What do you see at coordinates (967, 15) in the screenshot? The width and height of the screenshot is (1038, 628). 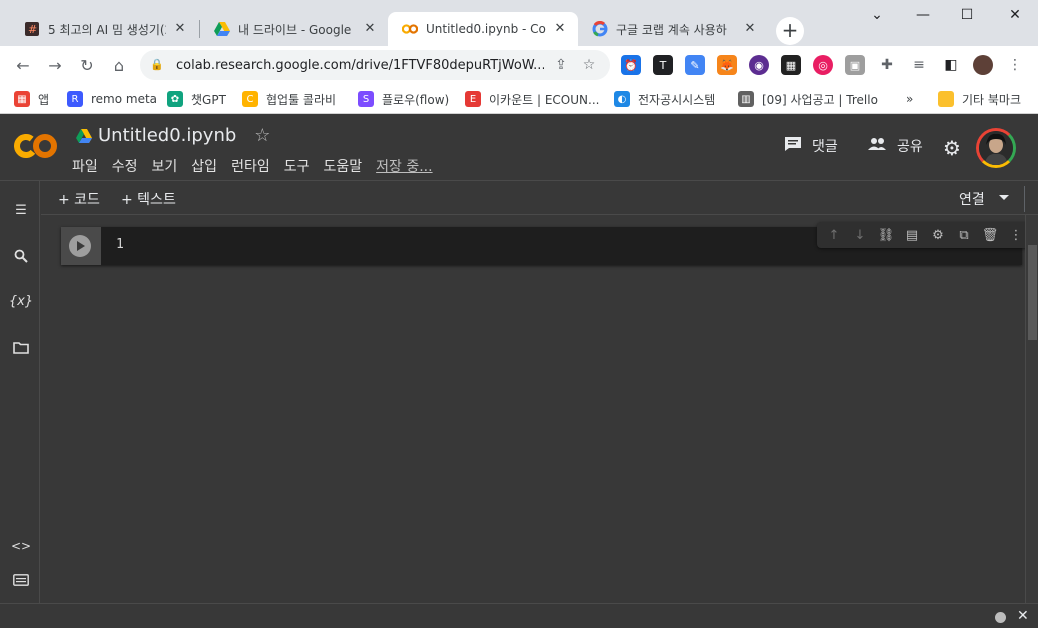 I see `maximize-icon: ☐` at bounding box center [967, 15].